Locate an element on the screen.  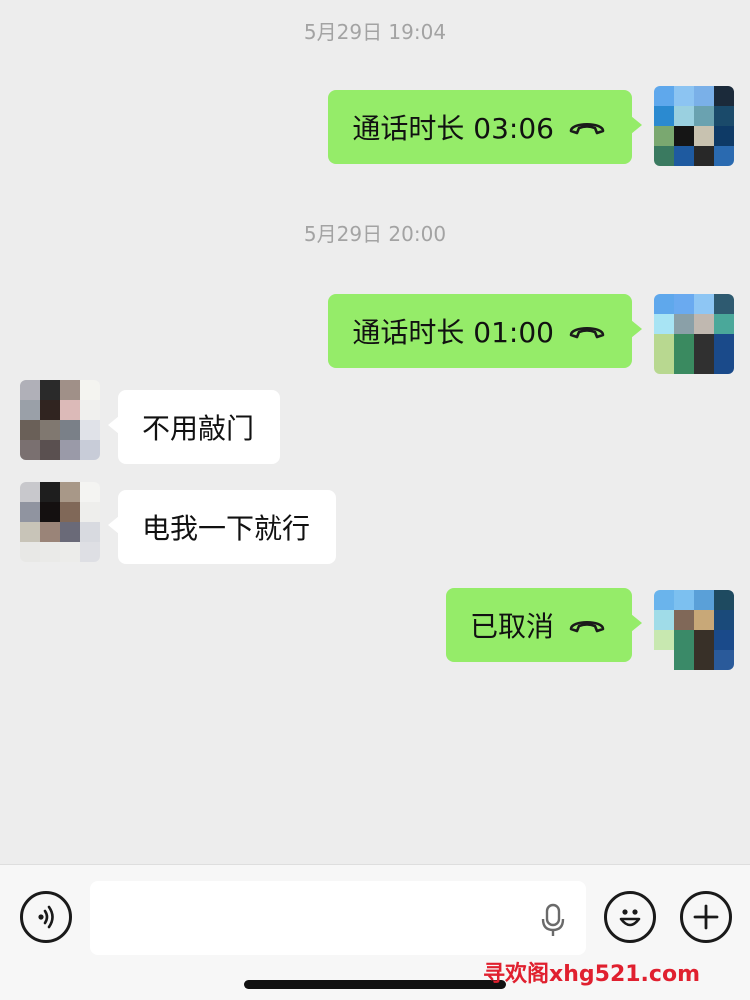
message-bubble: 不用敲门 is located at coordinates (194, 427).